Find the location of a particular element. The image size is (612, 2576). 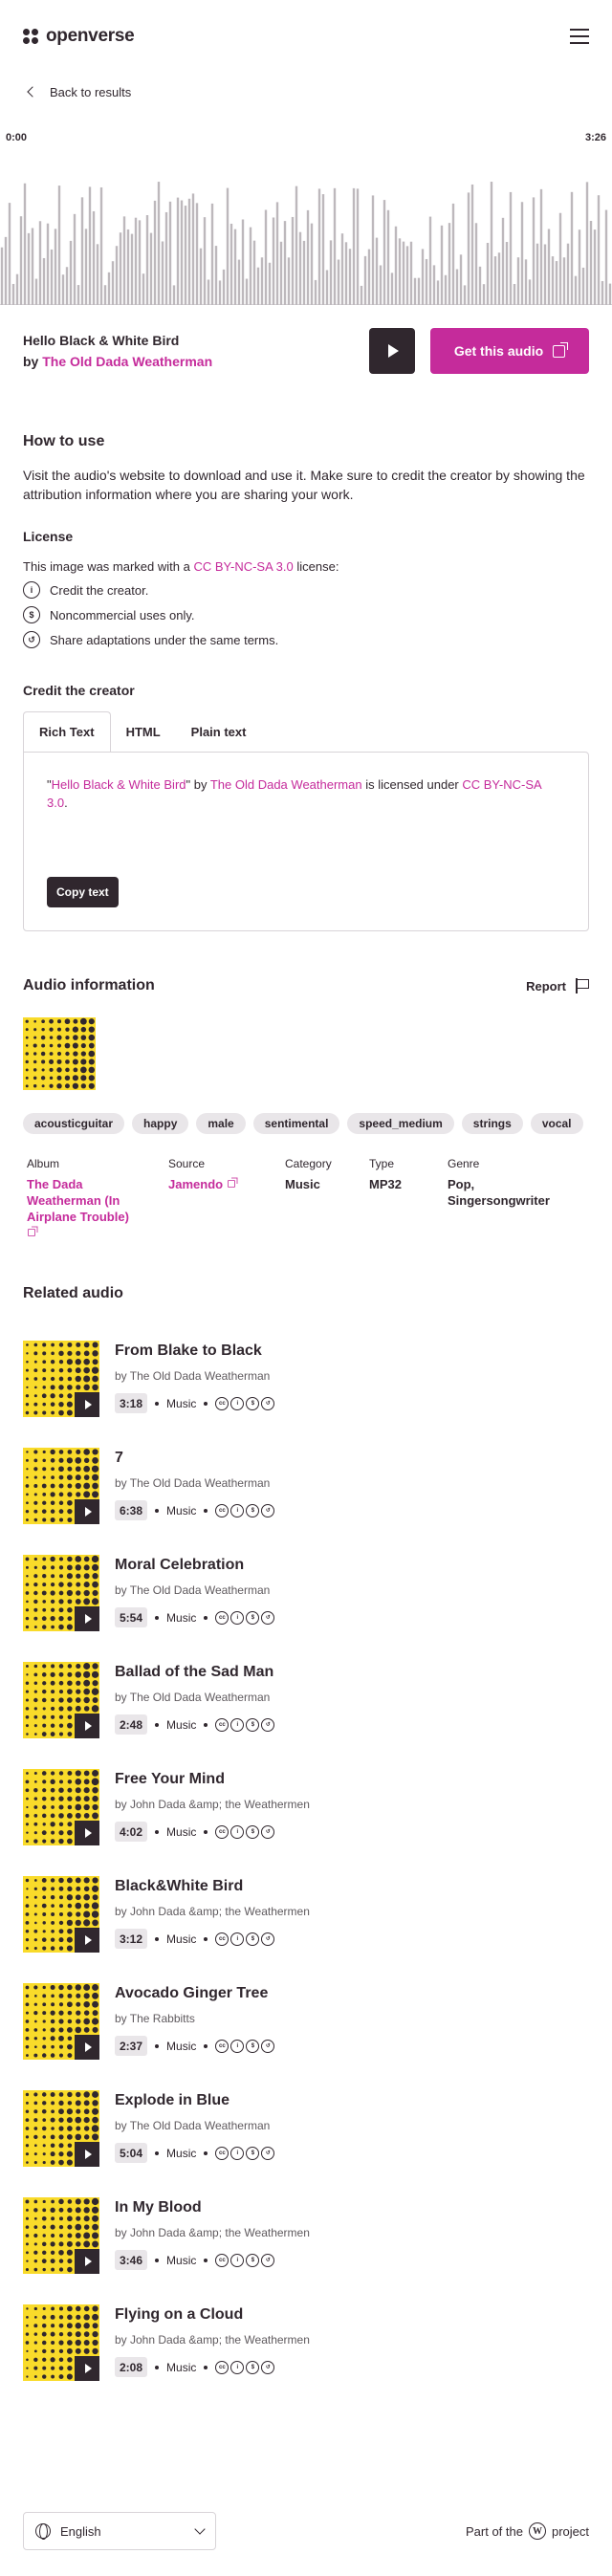

wordpress-attribution: Part of the W project is located at coordinates (527, 2531).